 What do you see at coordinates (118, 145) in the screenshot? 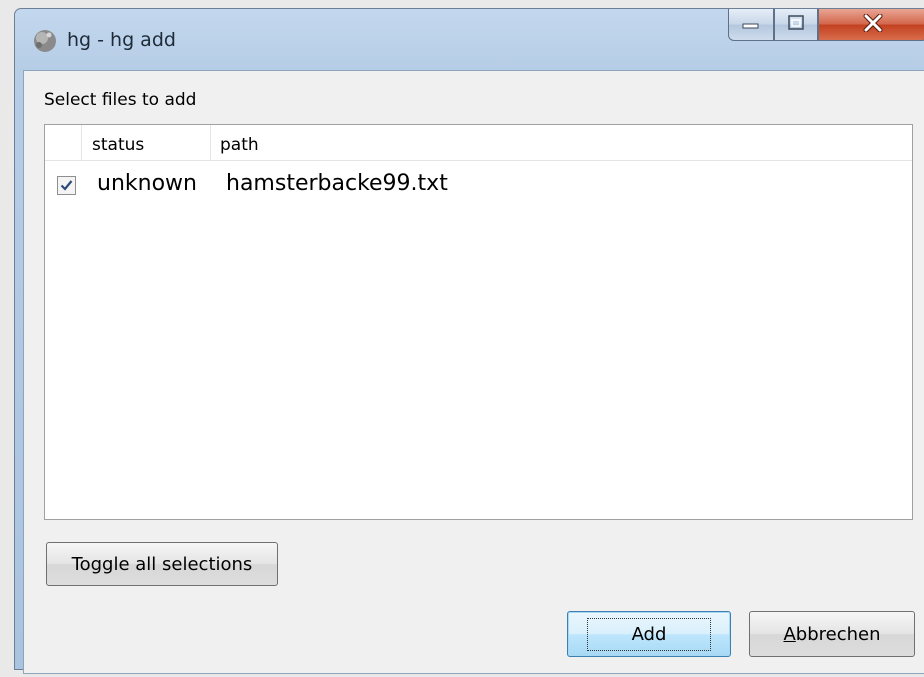
I see `column-header-status: status` at bounding box center [118, 145].